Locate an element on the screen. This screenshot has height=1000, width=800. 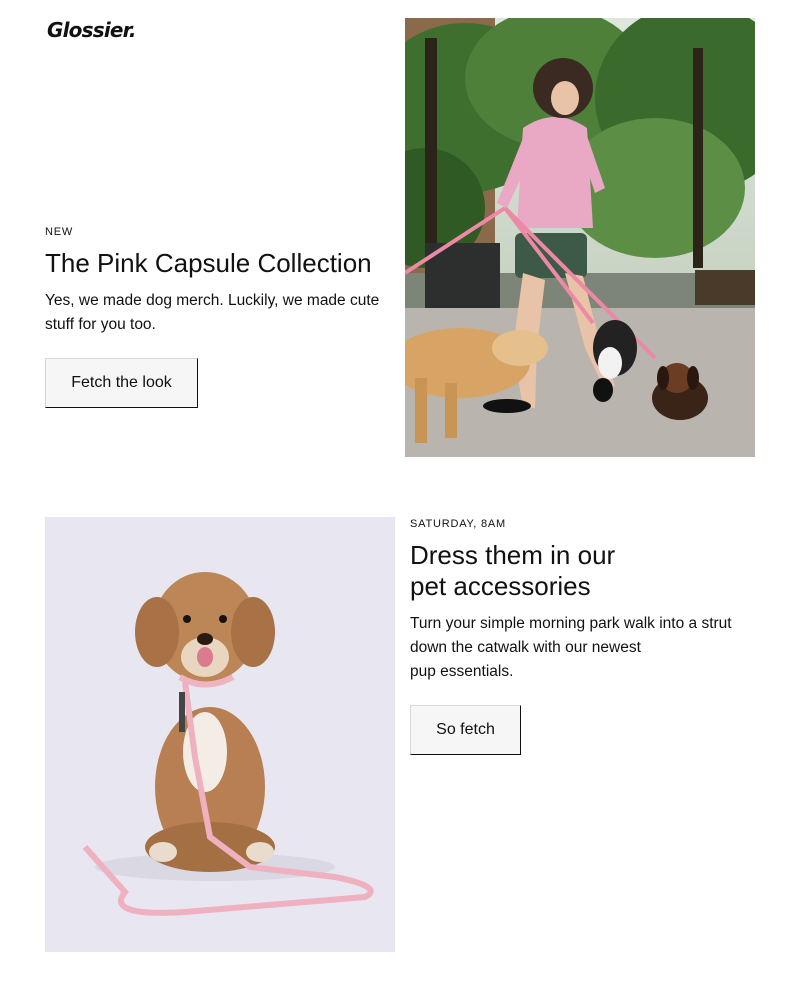
section-one-heading: The Pink Capsule Collection is located at coordinates (208, 263).